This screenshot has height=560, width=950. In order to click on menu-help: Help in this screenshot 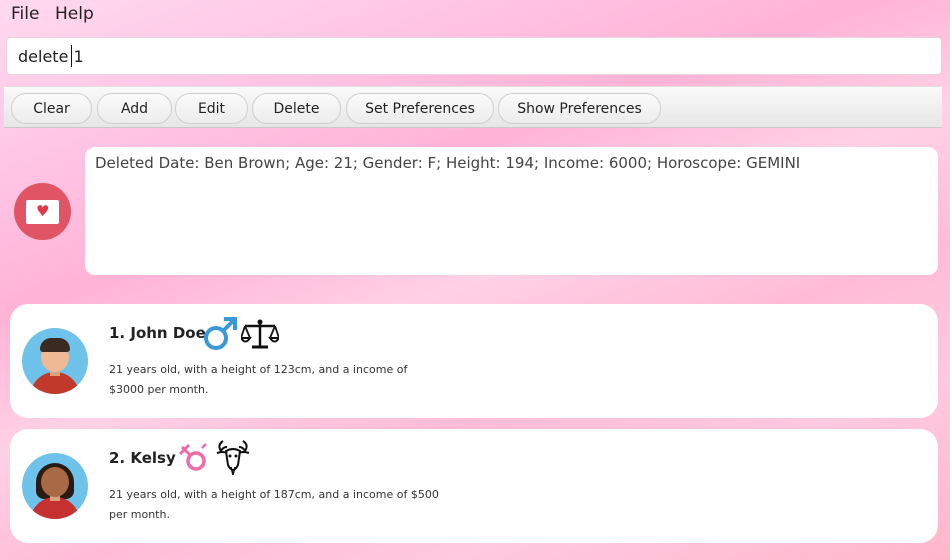, I will do `click(74, 14)`.